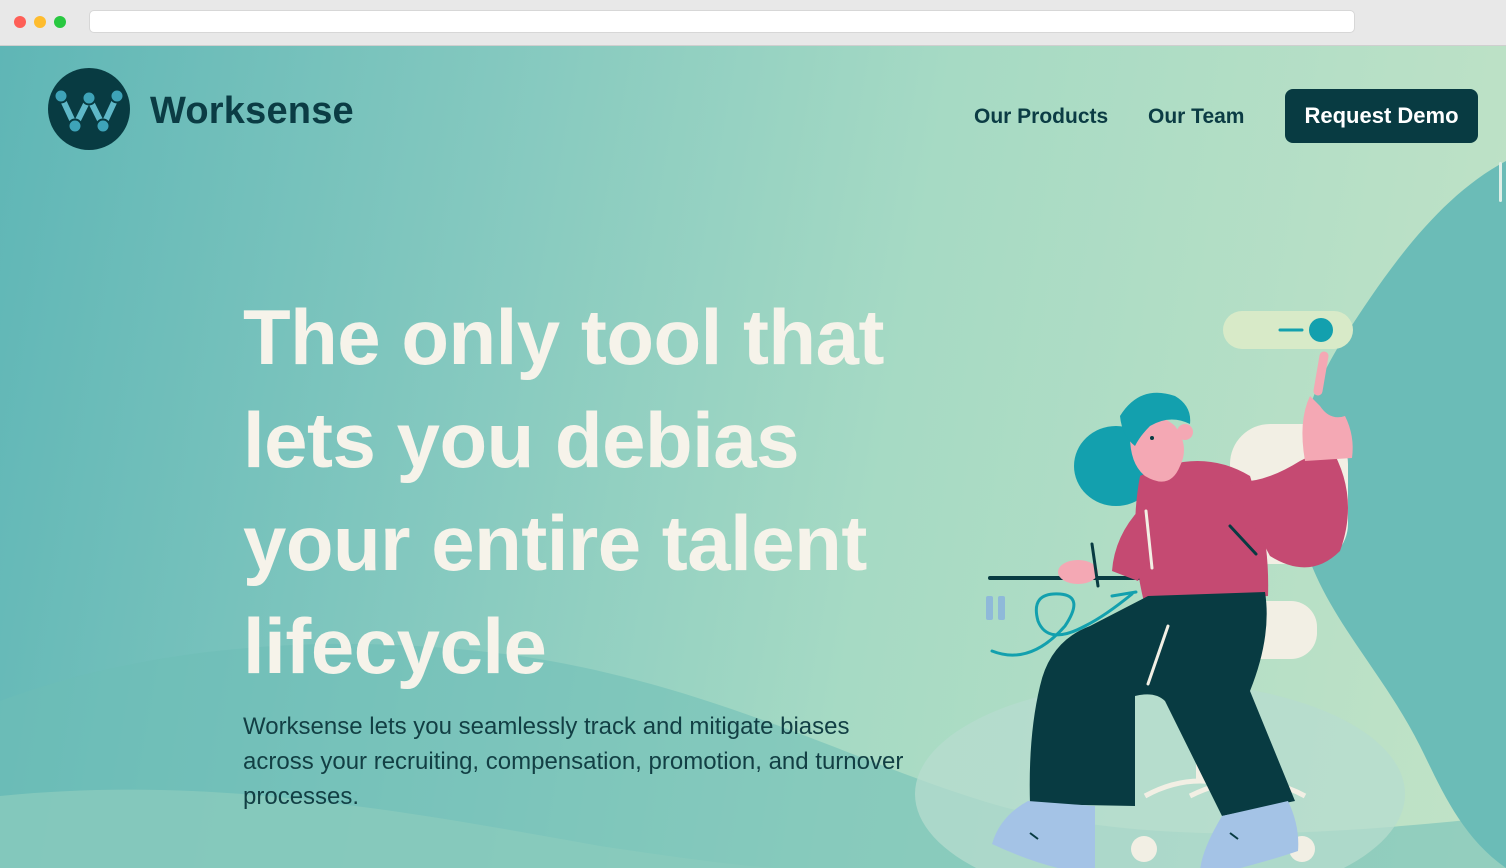 This screenshot has width=1506, height=868. I want to click on request-demo-button: Request Demo, so click(1381, 116).